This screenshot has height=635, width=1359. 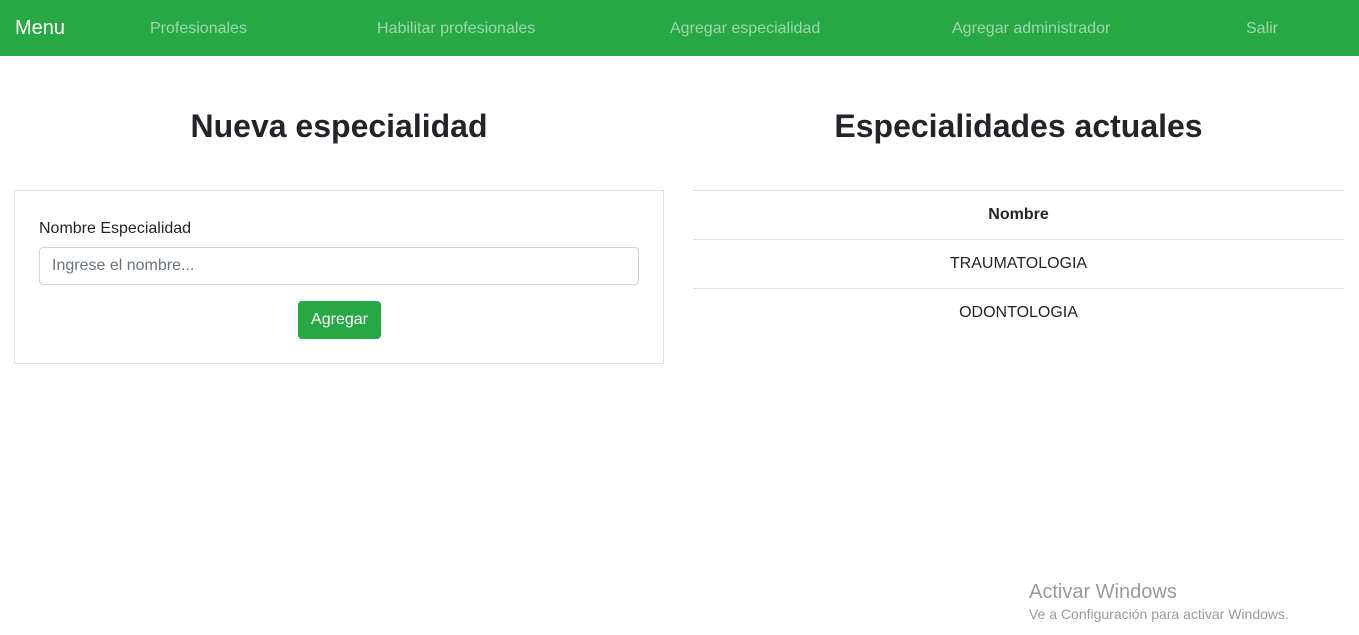 I want to click on table-row: TRAUMATOLOGIA, so click(x=1018, y=263).